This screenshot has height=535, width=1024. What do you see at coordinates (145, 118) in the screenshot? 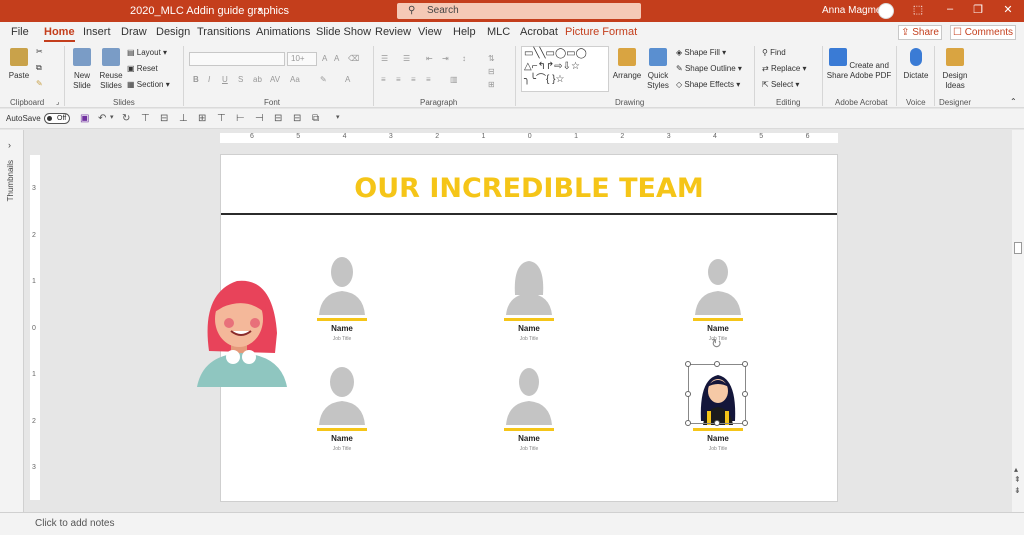
I see `align-top-icon: ⊤` at bounding box center [145, 118].